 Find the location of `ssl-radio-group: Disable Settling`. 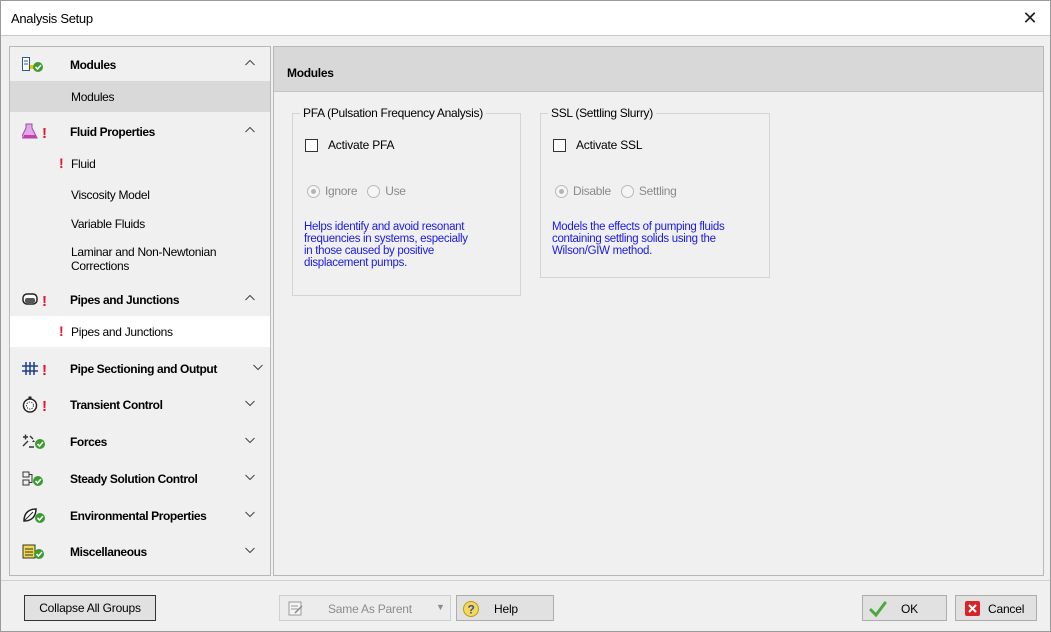

ssl-radio-group: Disable Settling is located at coordinates (621, 191).